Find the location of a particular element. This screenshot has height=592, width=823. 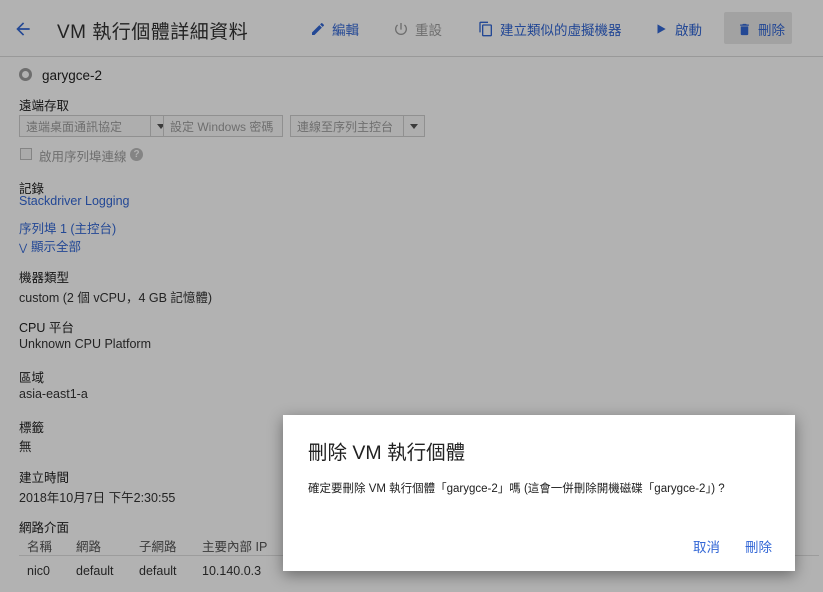

cancel-button: 取消 is located at coordinates (706, 546).